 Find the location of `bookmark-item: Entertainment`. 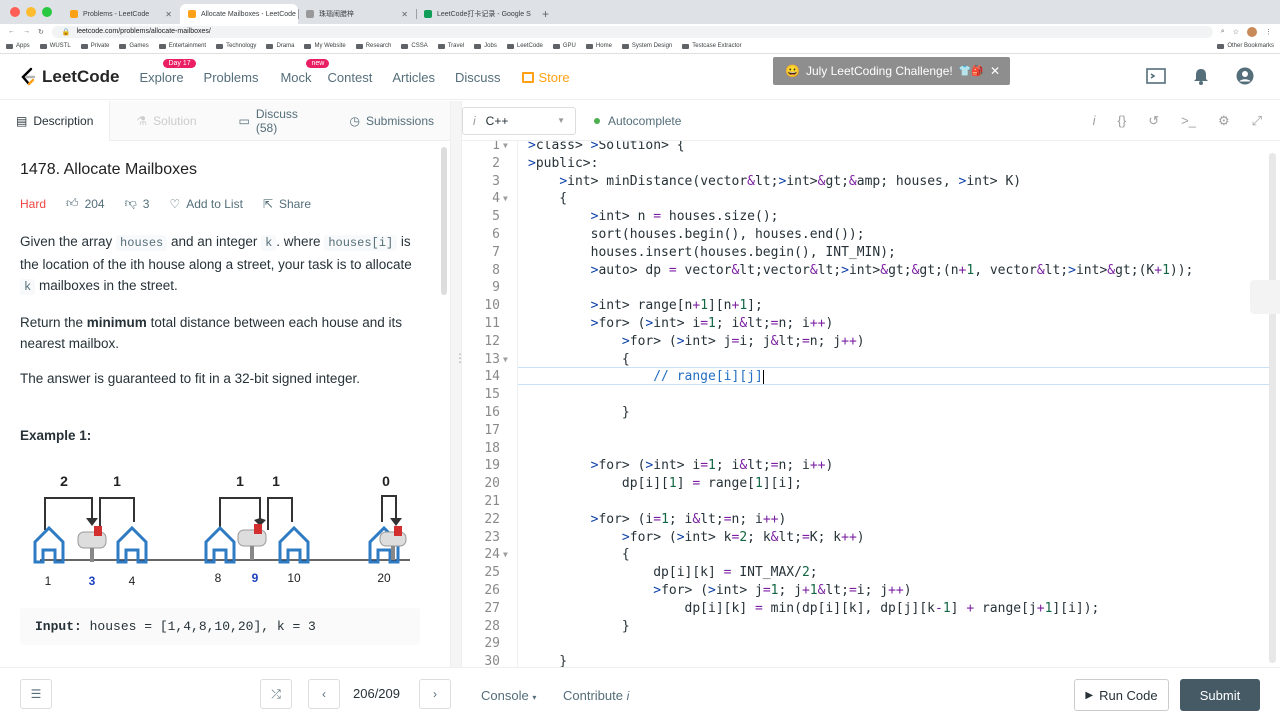

bookmark-item: Entertainment is located at coordinates (182, 46).